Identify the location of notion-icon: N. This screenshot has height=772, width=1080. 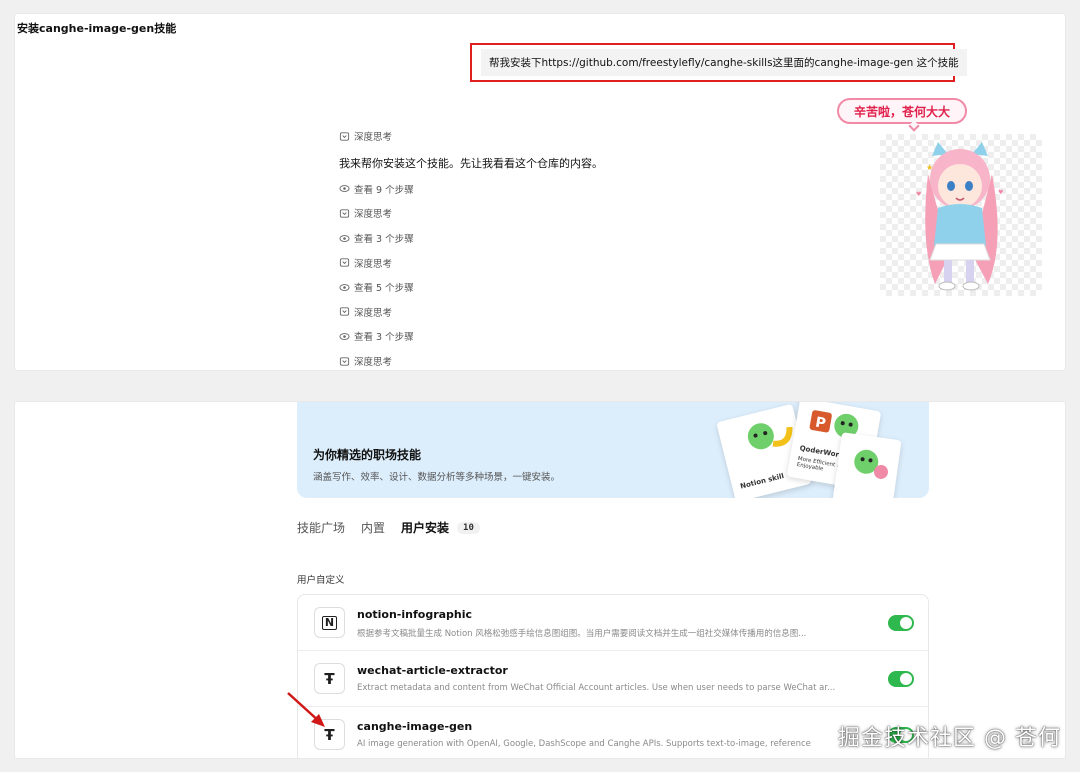
(329, 622).